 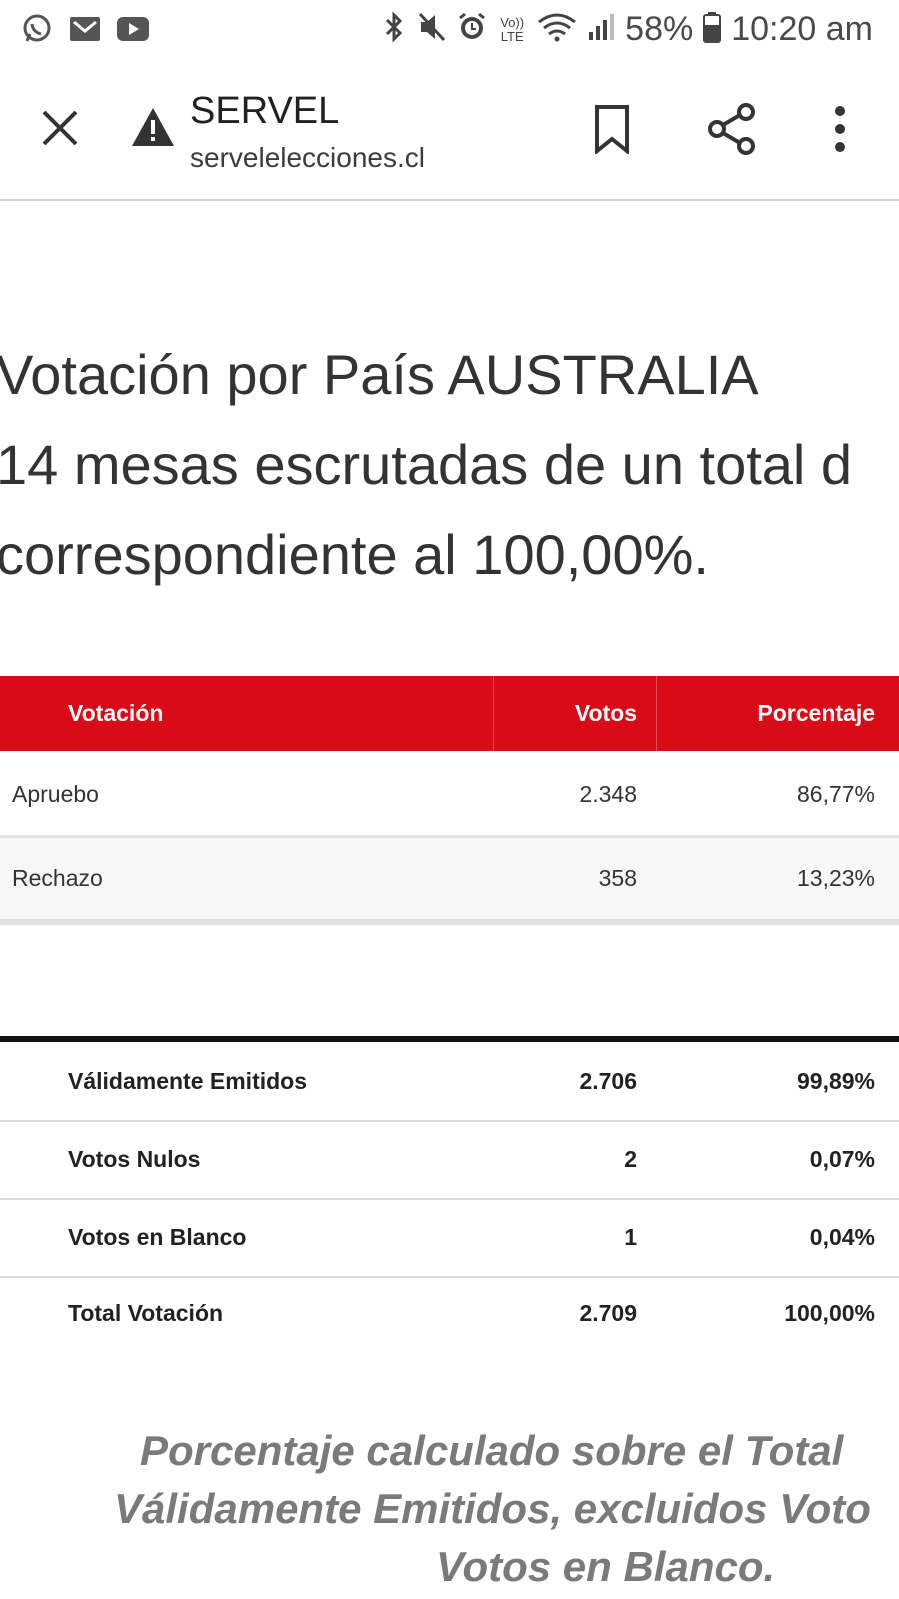 What do you see at coordinates (512, 29) in the screenshot?
I see `volte-icon: Vo)) LTE` at bounding box center [512, 29].